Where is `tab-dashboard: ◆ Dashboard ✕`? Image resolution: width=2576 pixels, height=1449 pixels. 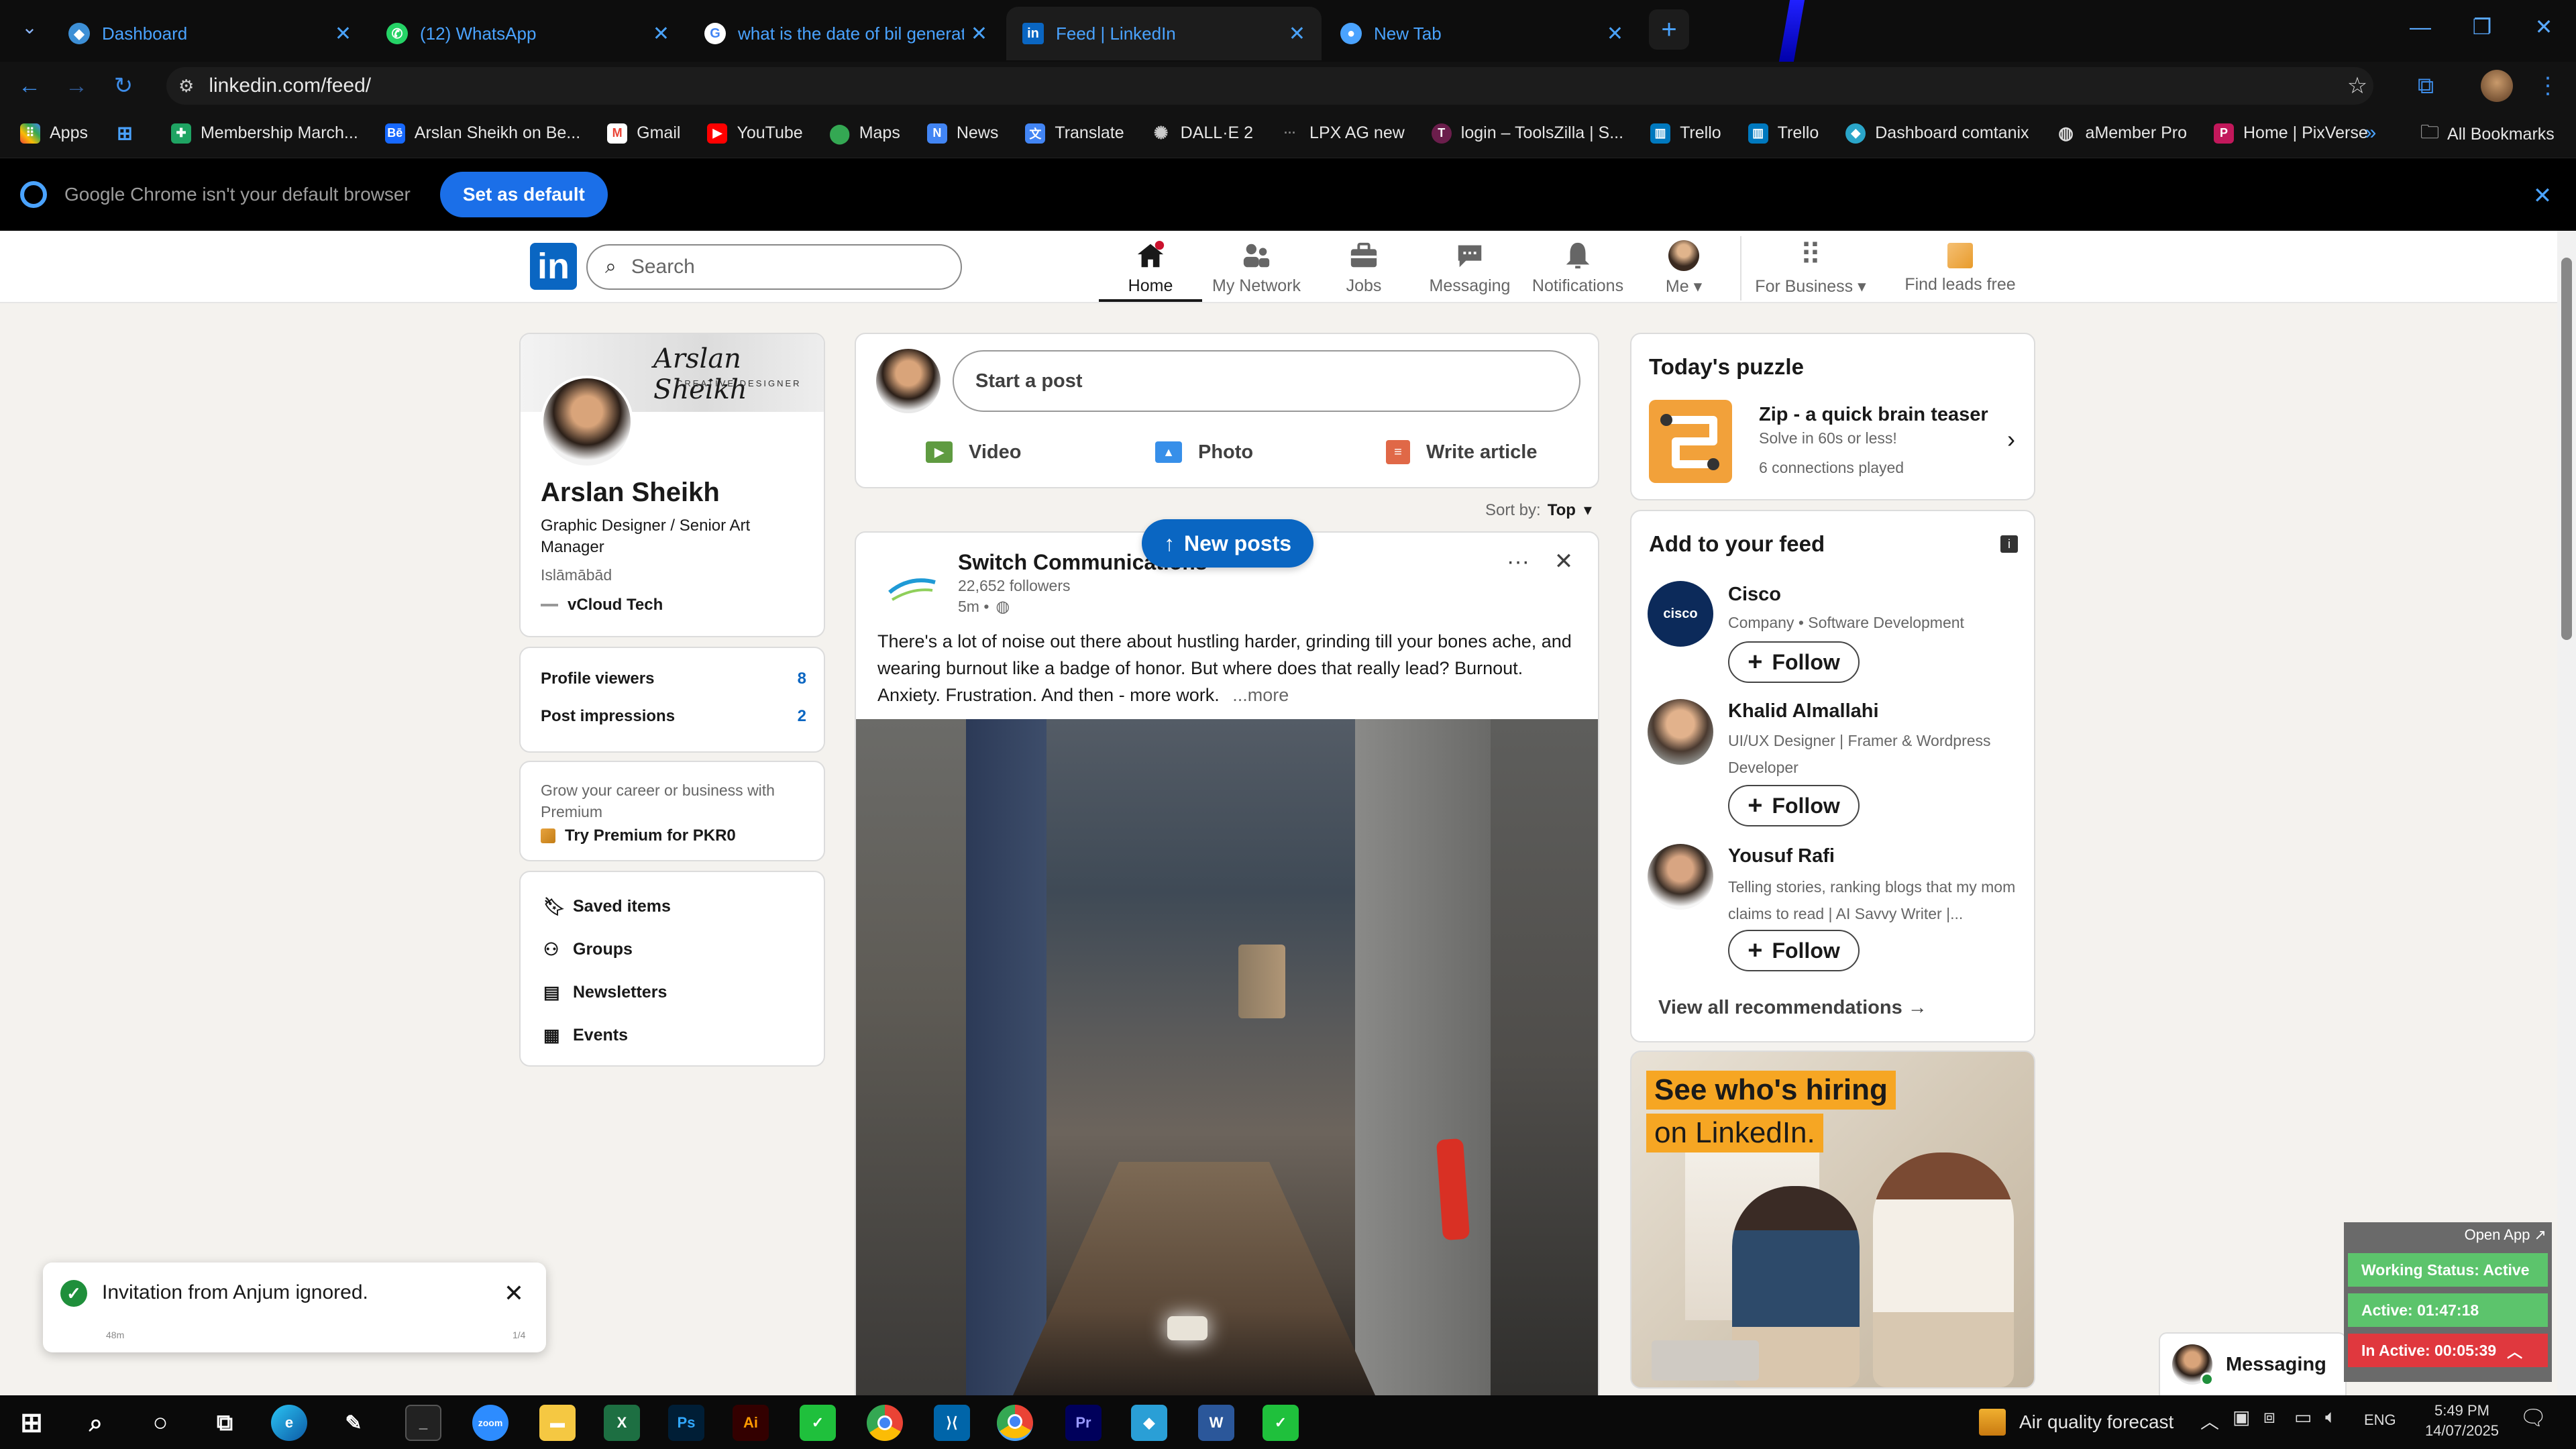
tab-dashboard: ◆ Dashboard ✕ is located at coordinates (210, 33).